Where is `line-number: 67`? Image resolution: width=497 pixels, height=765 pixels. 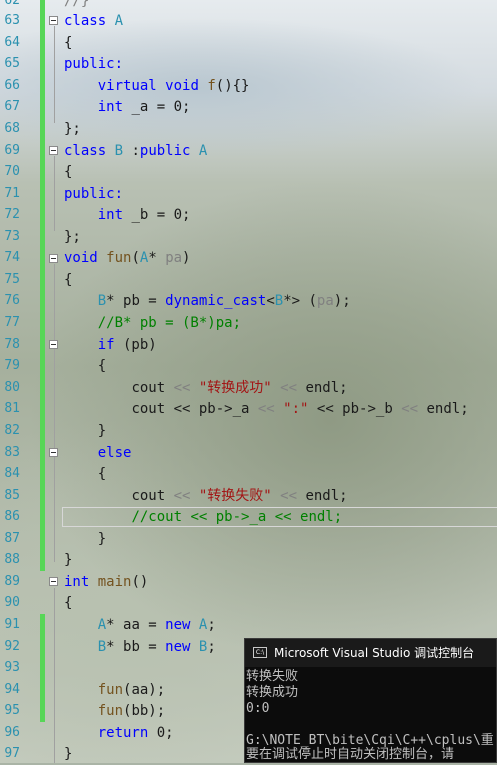
line-number: 67 is located at coordinates (12, 106).